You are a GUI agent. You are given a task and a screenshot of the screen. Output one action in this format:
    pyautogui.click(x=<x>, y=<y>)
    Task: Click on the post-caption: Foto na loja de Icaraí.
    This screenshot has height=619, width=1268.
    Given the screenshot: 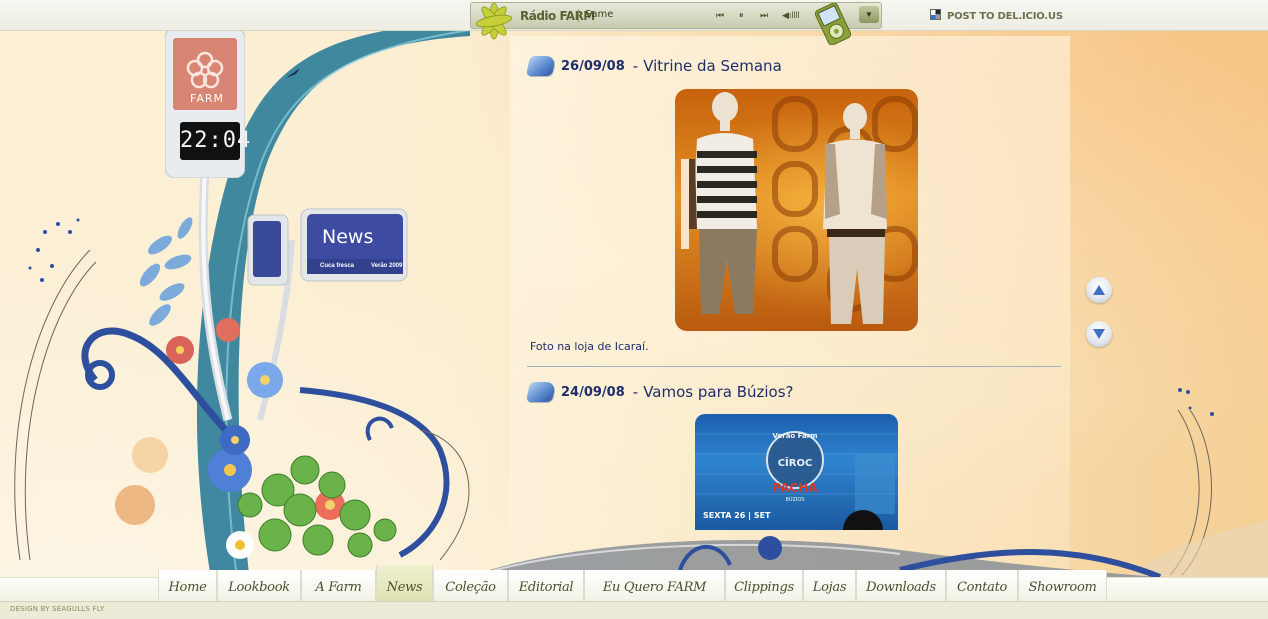 What is the action you would take?
    pyautogui.click(x=589, y=346)
    